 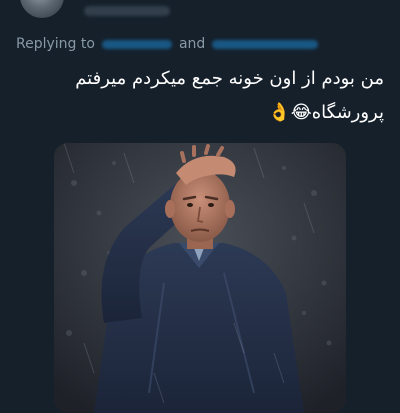 I want to click on mention-2-redacted, so click(x=265, y=44).